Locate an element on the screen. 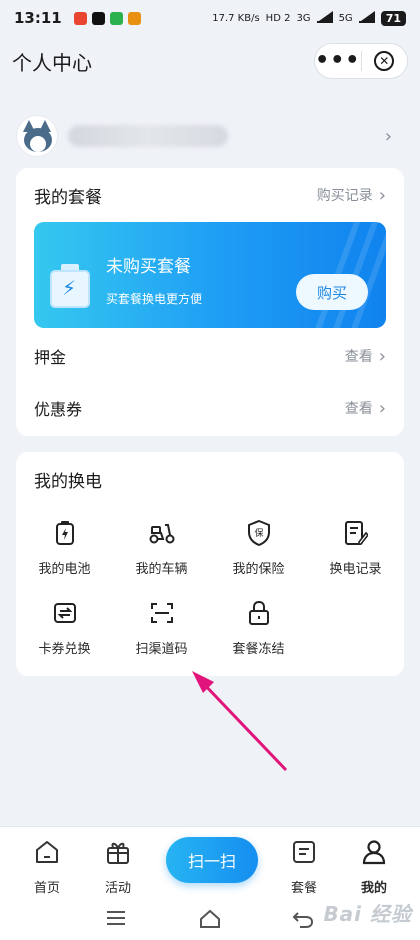 Image resolution: width=420 pixels, height=940 pixels. app-notification-icon is located at coordinates (80, 18).